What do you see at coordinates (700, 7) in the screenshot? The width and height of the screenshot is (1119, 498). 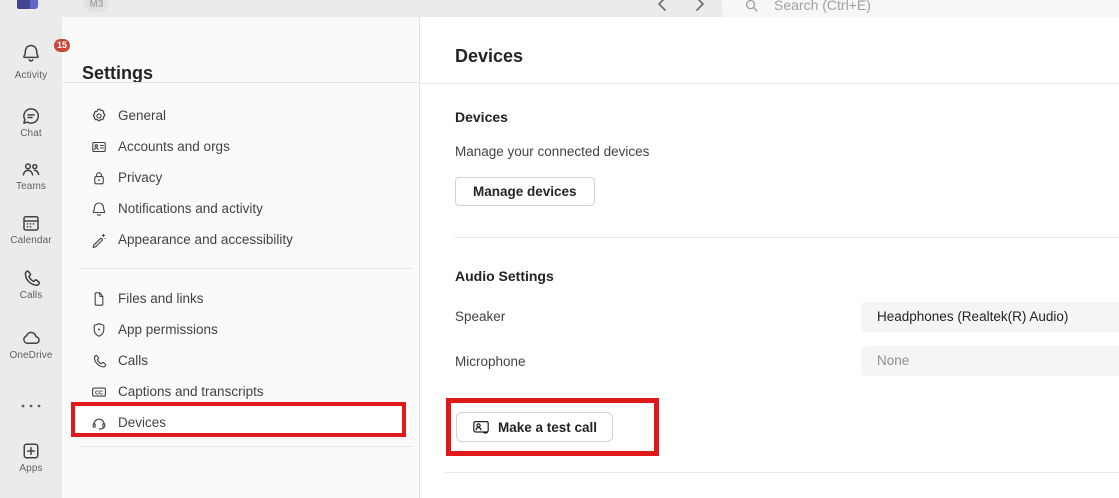 I see `forward-button` at bounding box center [700, 7].